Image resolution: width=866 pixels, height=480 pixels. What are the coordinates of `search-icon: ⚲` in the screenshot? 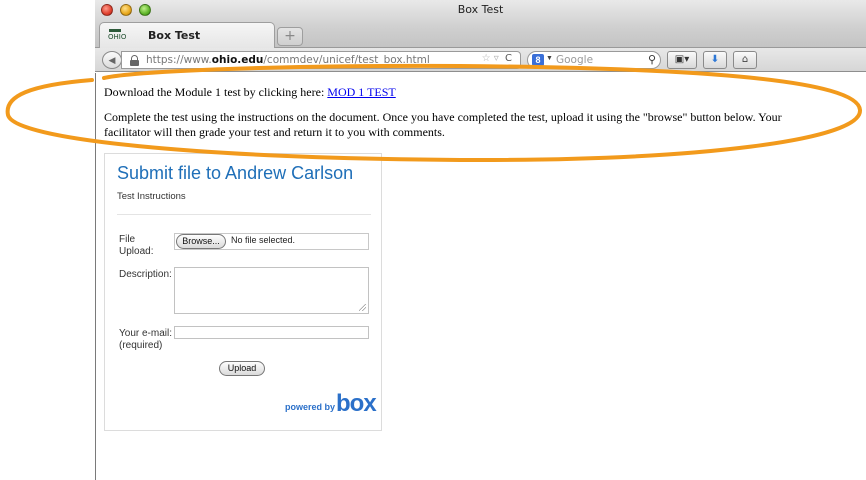 It's located at (652, 59).